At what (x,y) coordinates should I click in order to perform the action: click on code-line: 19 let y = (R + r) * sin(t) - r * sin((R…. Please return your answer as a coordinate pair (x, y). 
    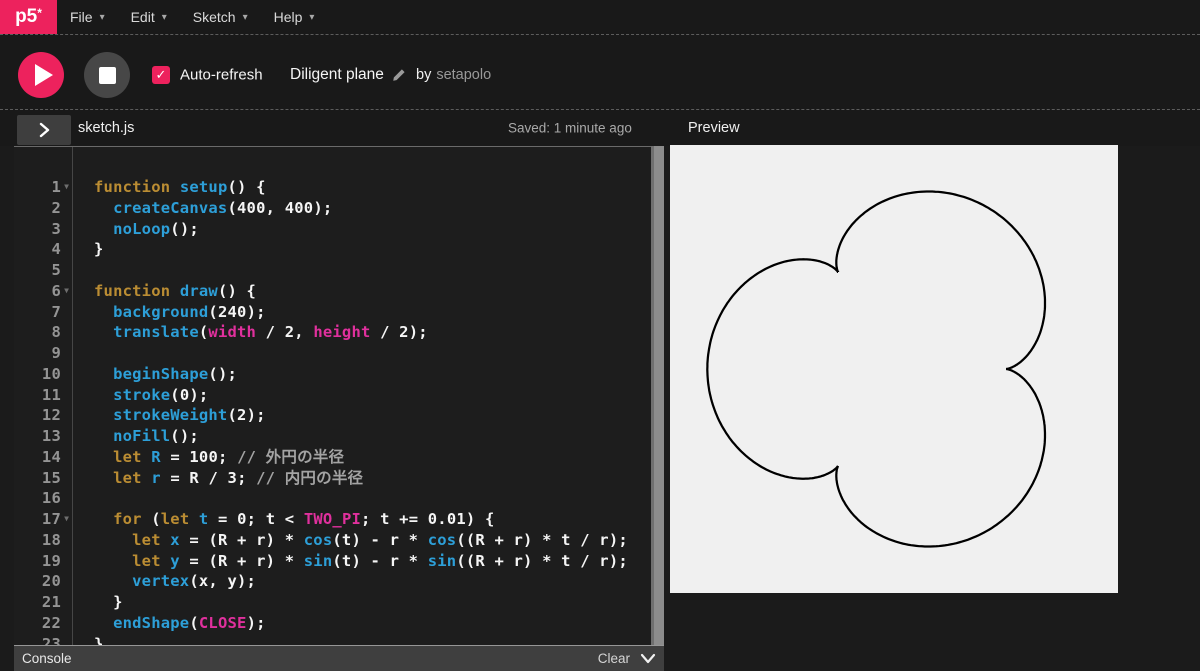
    Looking at the image, I should click on (332, 561).